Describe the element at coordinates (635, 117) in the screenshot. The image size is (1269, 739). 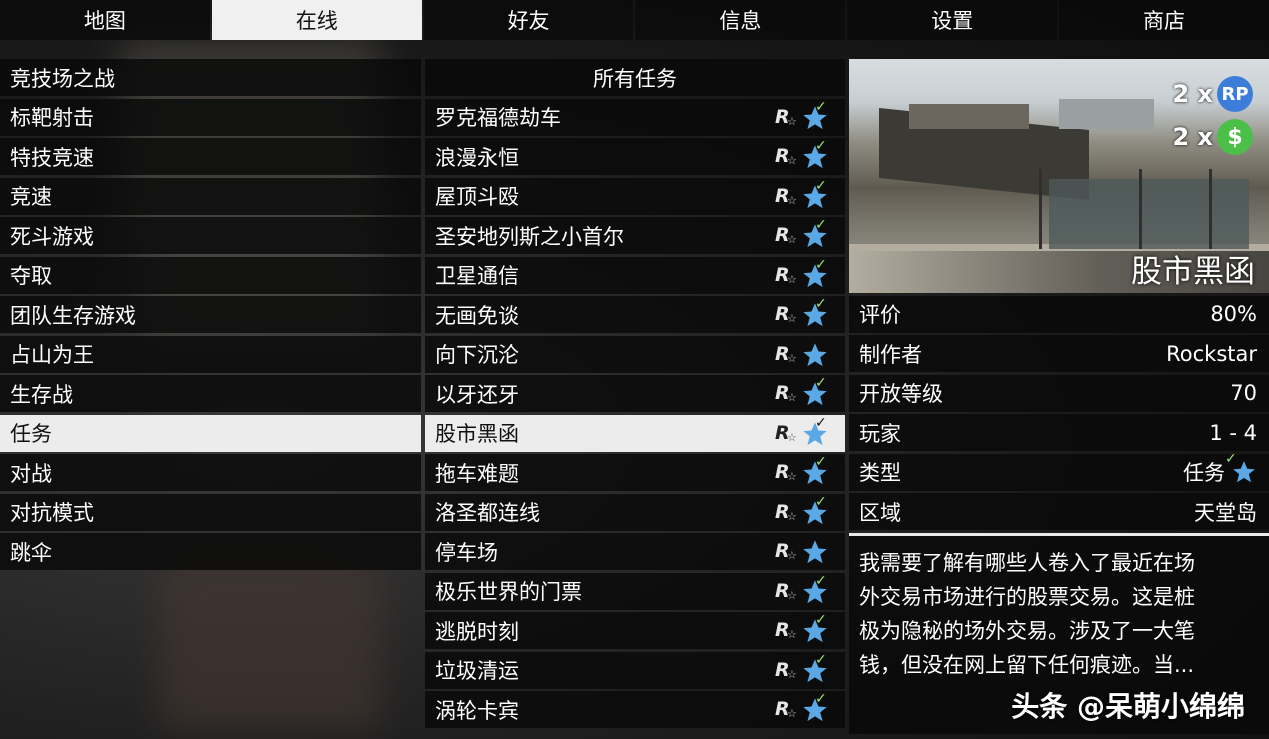
I see `mission-item: 罗克福德劫车 R ☆ ✓` at that location.